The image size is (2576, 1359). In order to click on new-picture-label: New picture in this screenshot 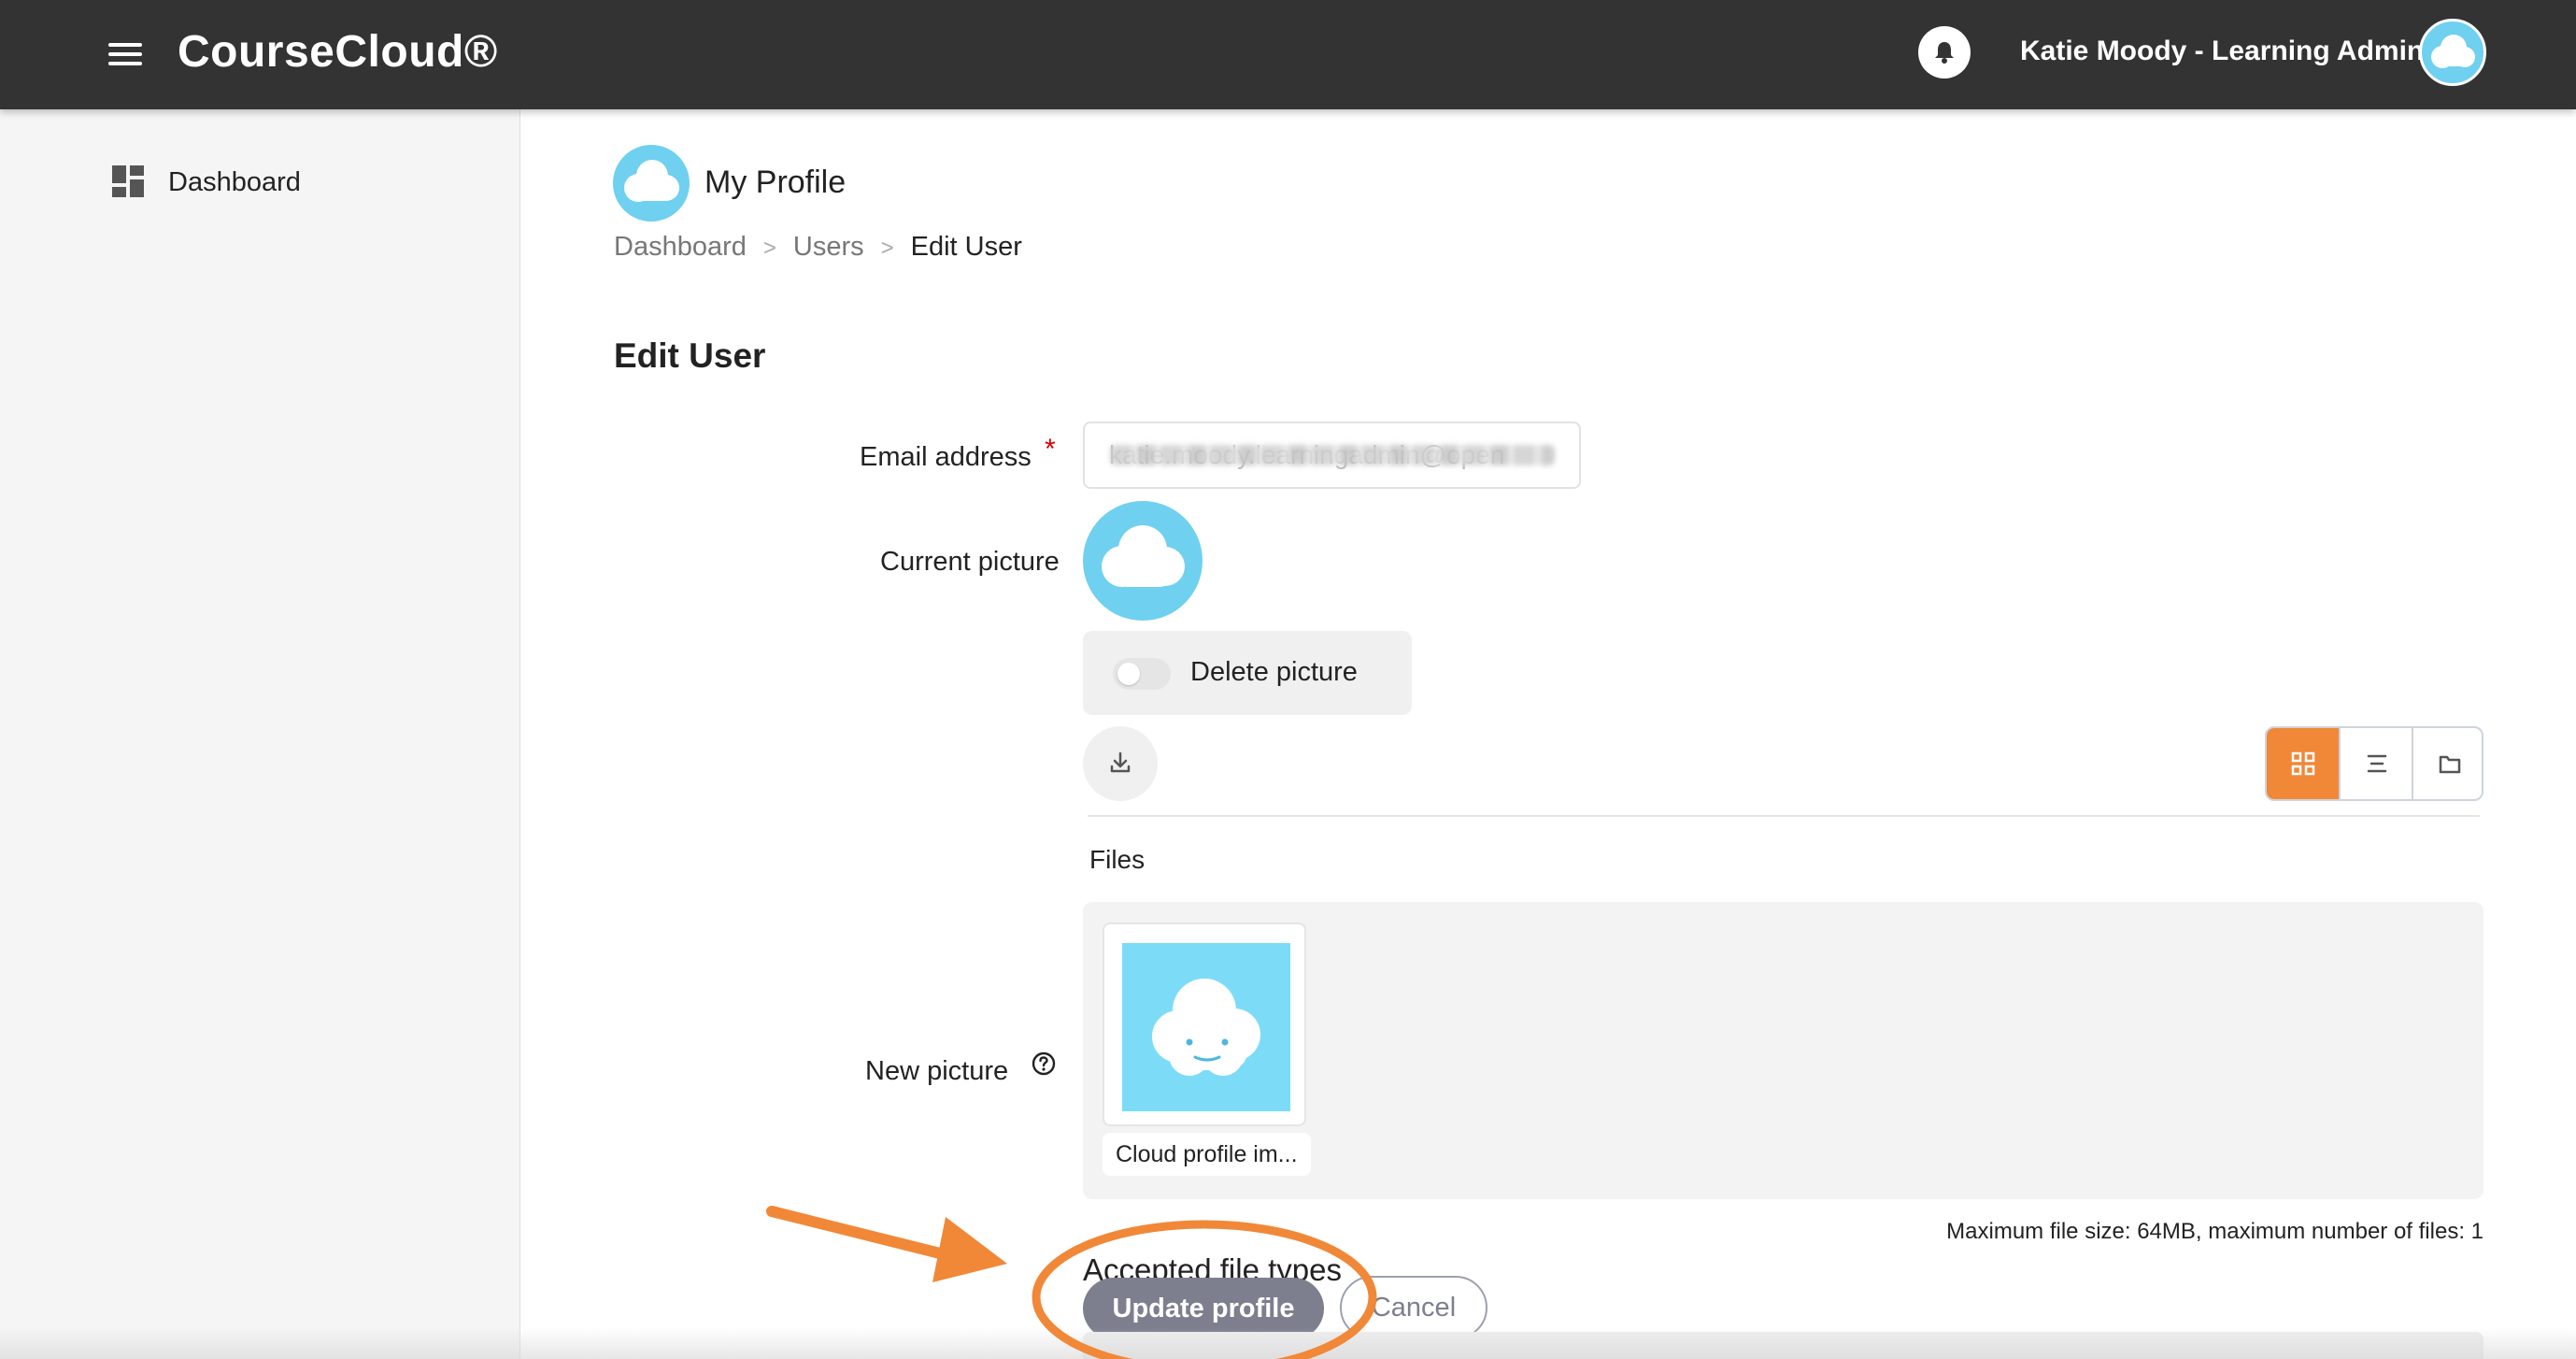, I will do `click(937, 1071)`.